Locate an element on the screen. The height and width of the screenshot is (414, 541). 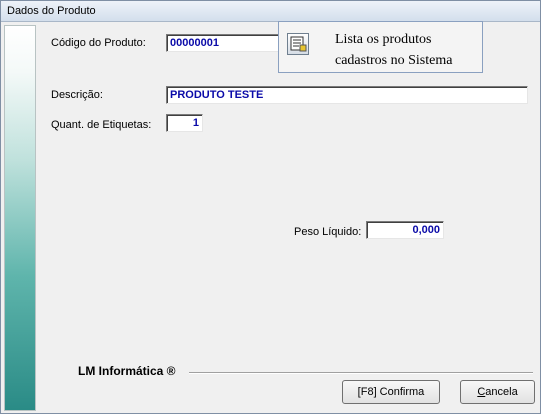
label-quantity-field: 1 is located at coordinates (184, 123).